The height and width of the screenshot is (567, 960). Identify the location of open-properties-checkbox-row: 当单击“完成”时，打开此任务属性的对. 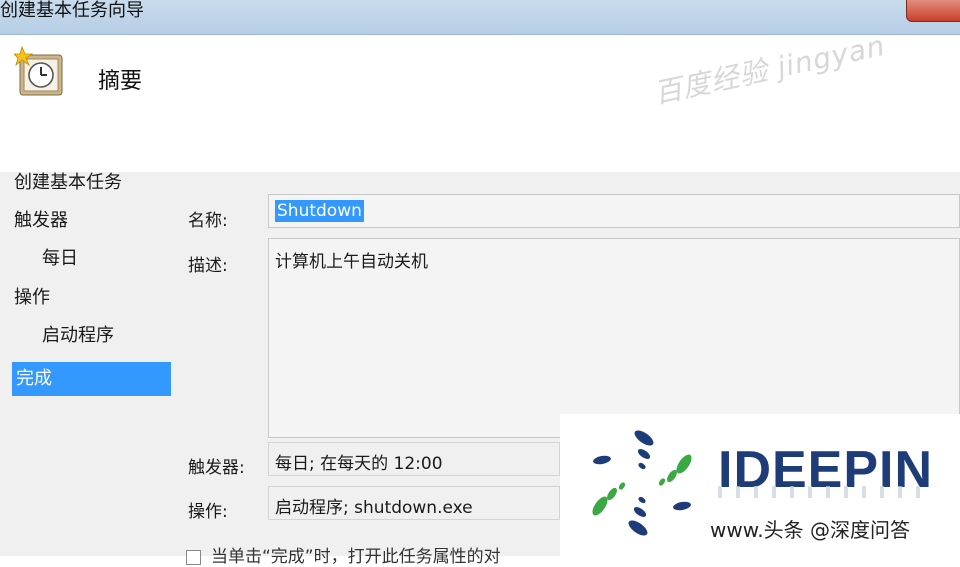
(343, 554).